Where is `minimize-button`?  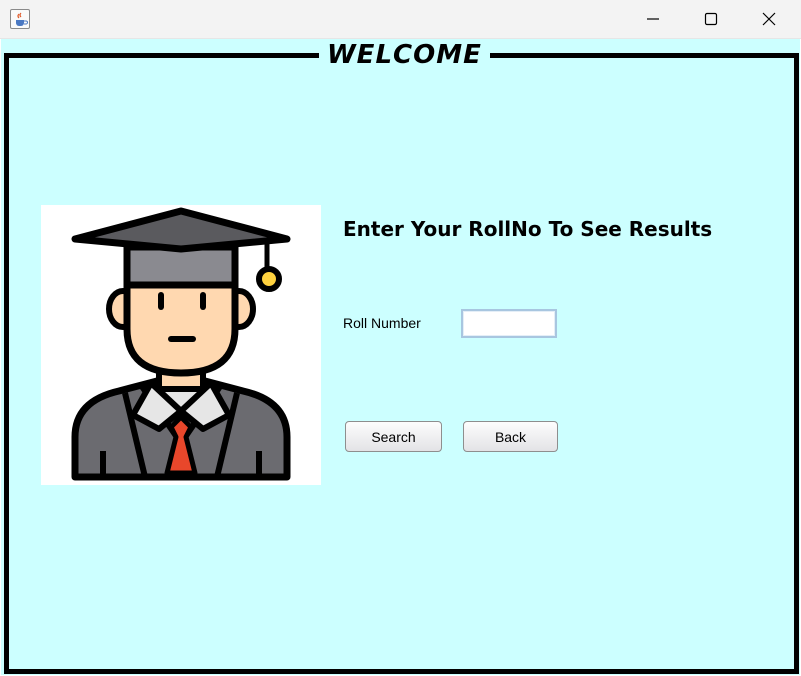 minimize-button is located at coordinates (653, 19).